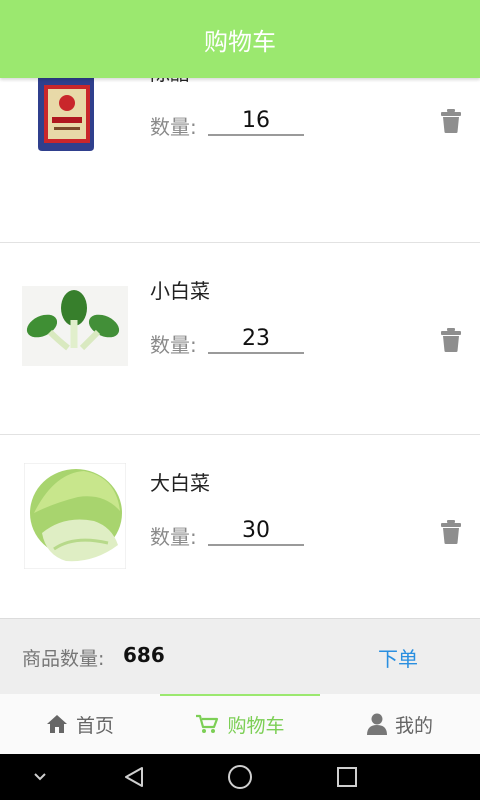 The height and width of the screenshot is (800, 480). Describe the element at coordinates (94, 725) in the screenshot. I see `tab-home-label: 首页` at that location.